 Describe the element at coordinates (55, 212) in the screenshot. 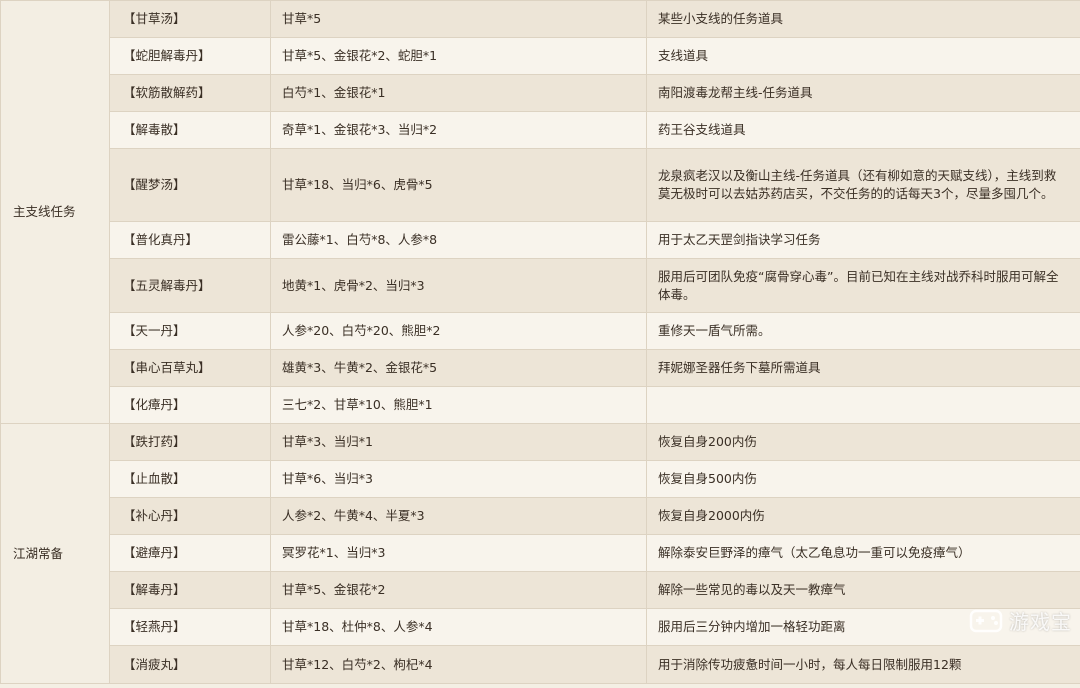

I see `category-cell: 主支线任务` at that location.